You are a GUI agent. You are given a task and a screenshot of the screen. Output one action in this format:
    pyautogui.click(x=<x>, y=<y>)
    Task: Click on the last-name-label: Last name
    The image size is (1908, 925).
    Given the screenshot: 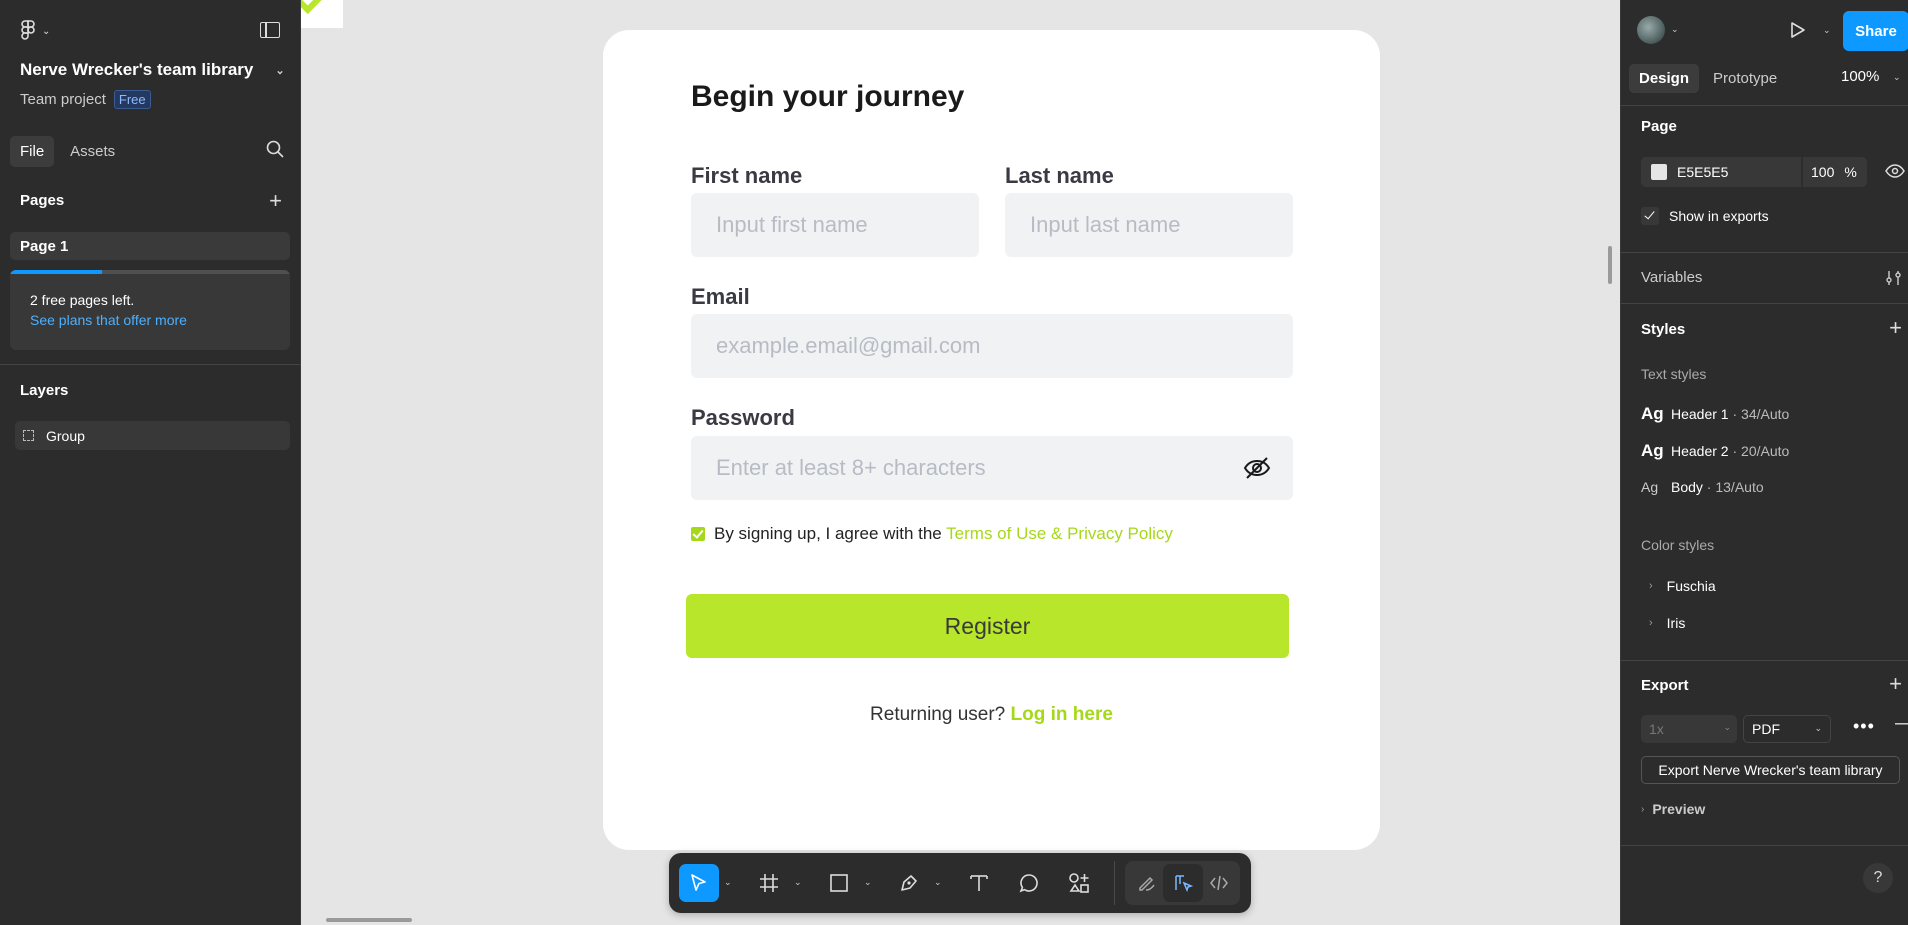 What is the action you would take?
    pyautogui.click(x=1059, y=175)
    